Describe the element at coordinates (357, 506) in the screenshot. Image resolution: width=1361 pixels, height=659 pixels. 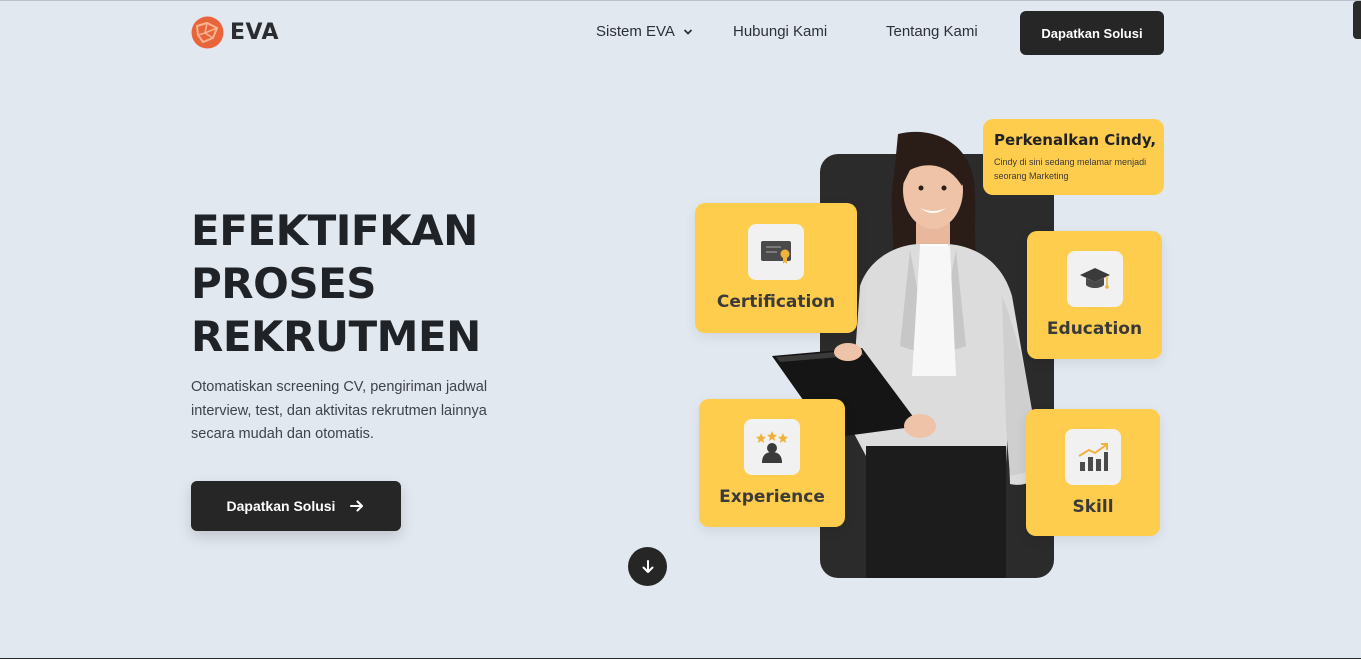
I see `arrow-right-icon` at that location.